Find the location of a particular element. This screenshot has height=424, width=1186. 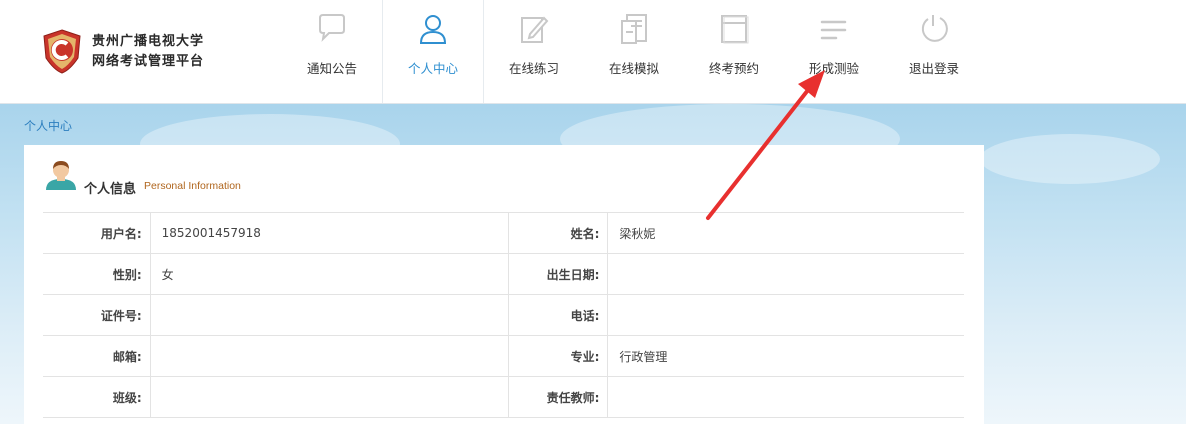

field-label: 性别: is located at coordinates (97, 274).